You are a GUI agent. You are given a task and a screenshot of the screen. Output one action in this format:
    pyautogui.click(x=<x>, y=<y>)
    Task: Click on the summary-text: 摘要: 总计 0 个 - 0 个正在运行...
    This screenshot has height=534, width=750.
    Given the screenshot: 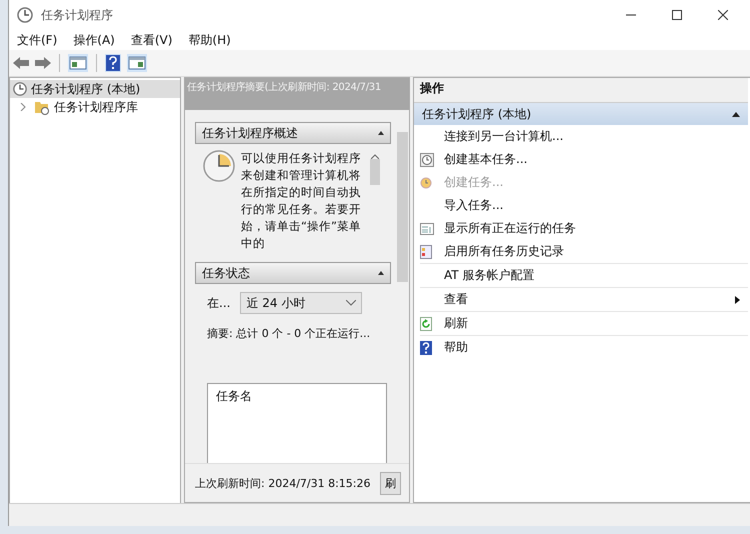 What is the action you would take?
    pyautogui.click(x=289, y=333)
    